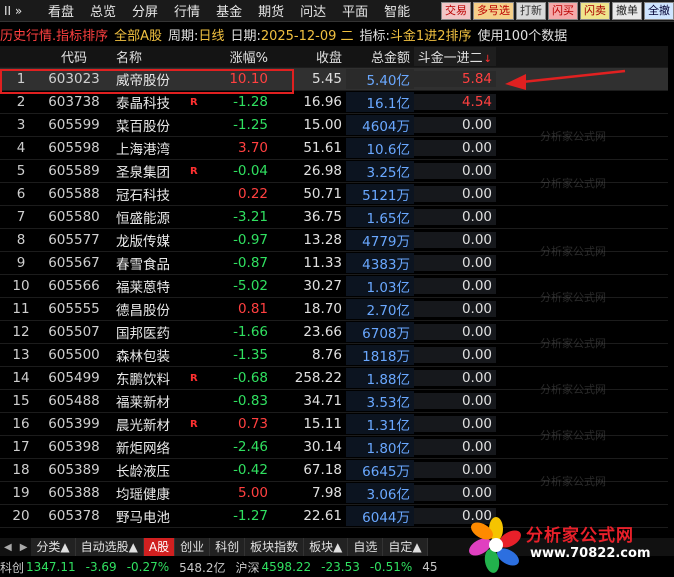  I want to click on index1-name: 科创, so click(12, 567).